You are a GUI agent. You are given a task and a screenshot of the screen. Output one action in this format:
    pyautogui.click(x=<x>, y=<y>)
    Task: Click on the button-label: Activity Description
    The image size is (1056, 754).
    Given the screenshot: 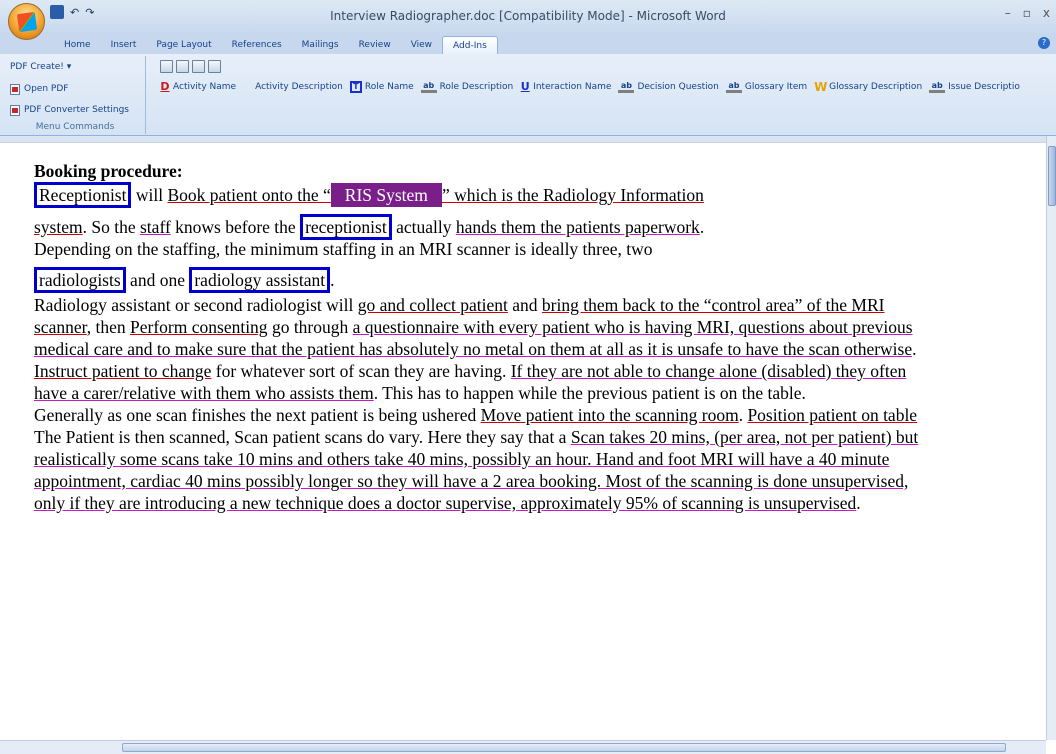 What is the action you would take?
    pyautogui.click(x=299, y=87)
    